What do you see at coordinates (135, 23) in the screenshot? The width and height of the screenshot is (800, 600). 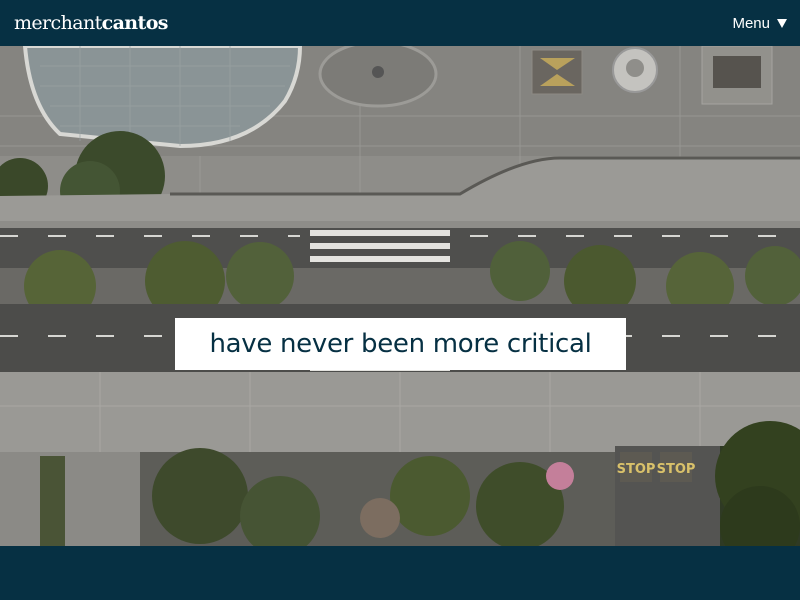 I see `logo-text-bold: cantos` at bounding box center [135, 23].